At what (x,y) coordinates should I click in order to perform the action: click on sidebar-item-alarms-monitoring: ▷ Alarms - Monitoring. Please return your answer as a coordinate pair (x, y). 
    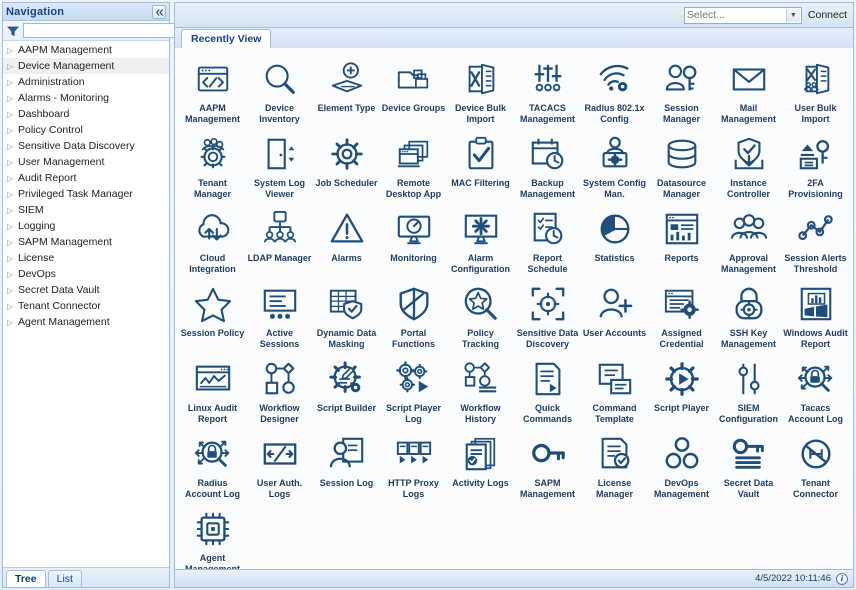
    Looking at the image, I should click on (86, 98).